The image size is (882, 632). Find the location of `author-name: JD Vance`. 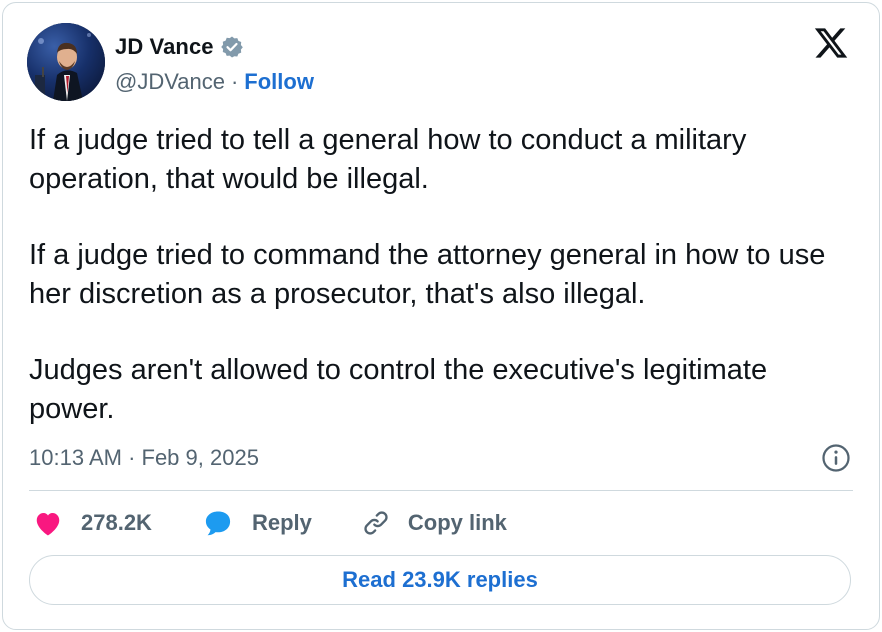

author-name: JD Vance is located at coordinates (164, 47).